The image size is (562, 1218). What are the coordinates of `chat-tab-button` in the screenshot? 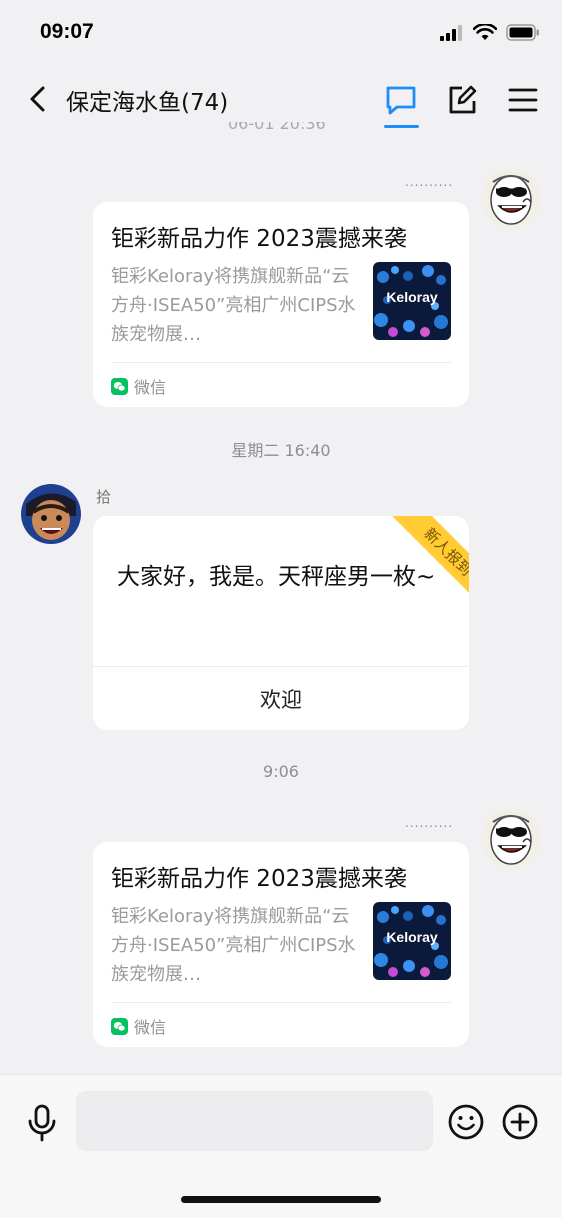 It's located at (401, 100).